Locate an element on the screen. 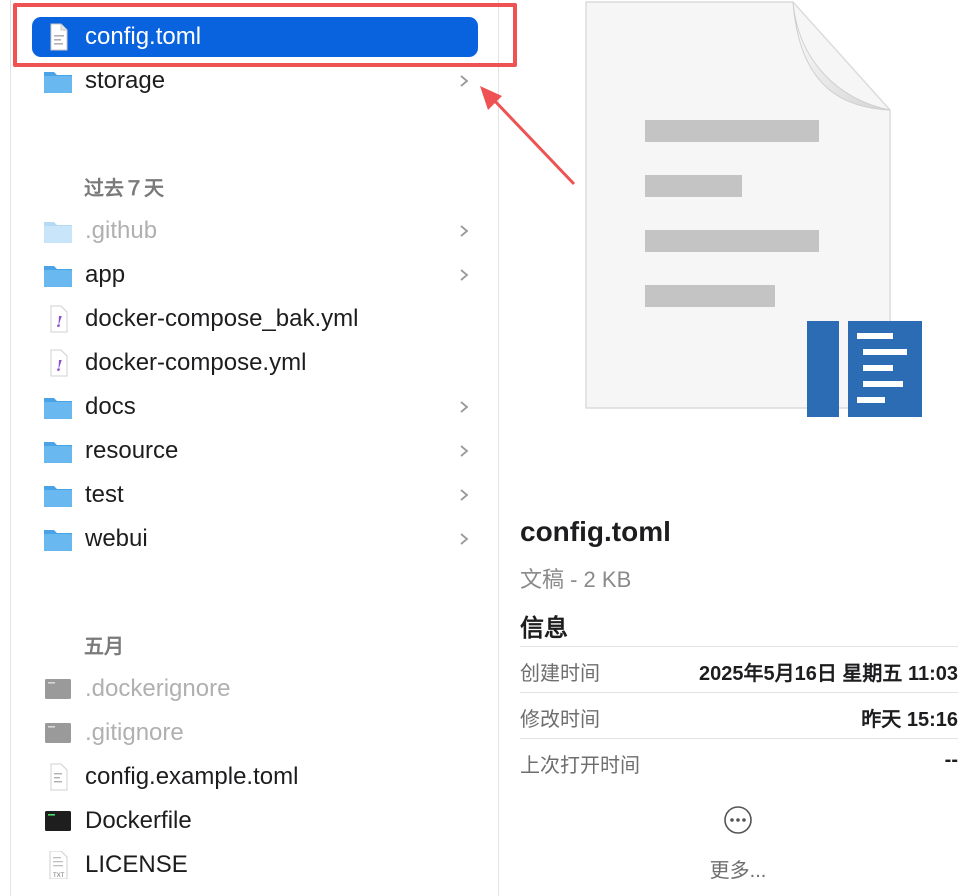 This screenshot has height=896, width=980. info-label: 修改时间 is located at coordinates (560, 720).